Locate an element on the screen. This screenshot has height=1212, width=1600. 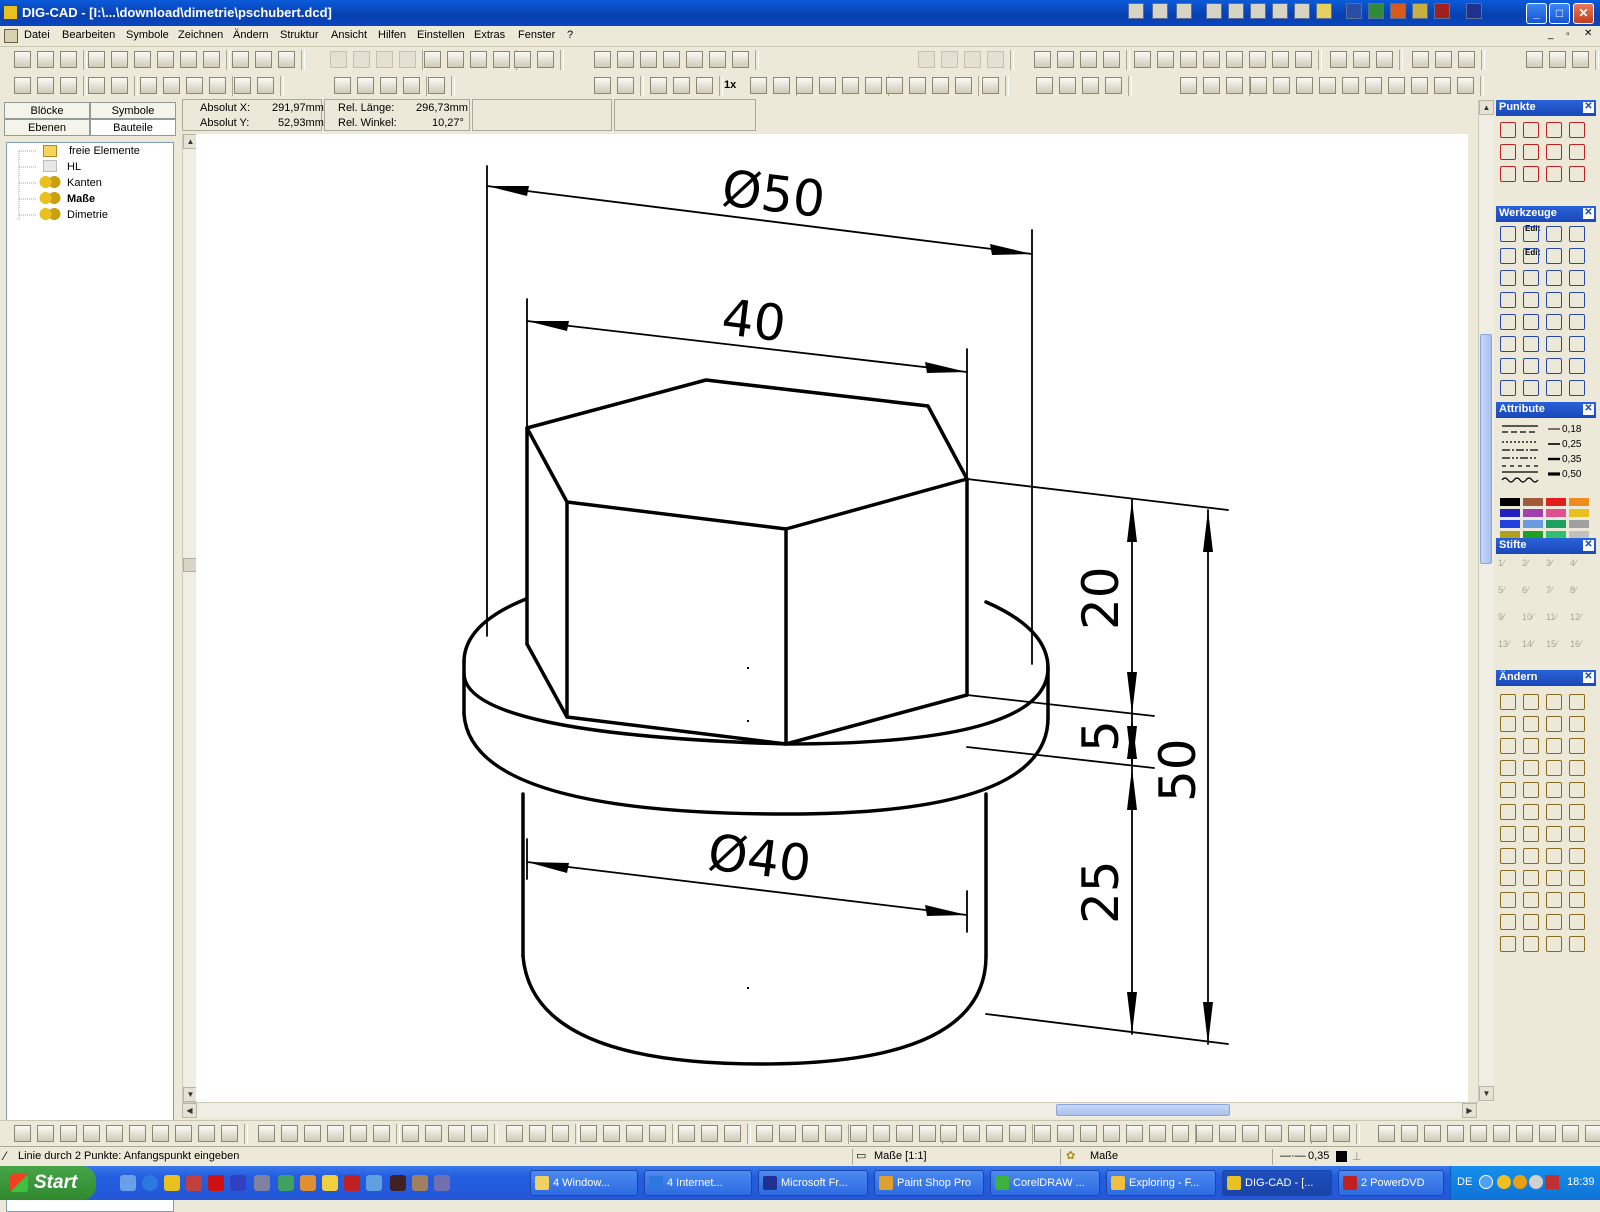
line-type-samples is located at coordinates (1520, 455).